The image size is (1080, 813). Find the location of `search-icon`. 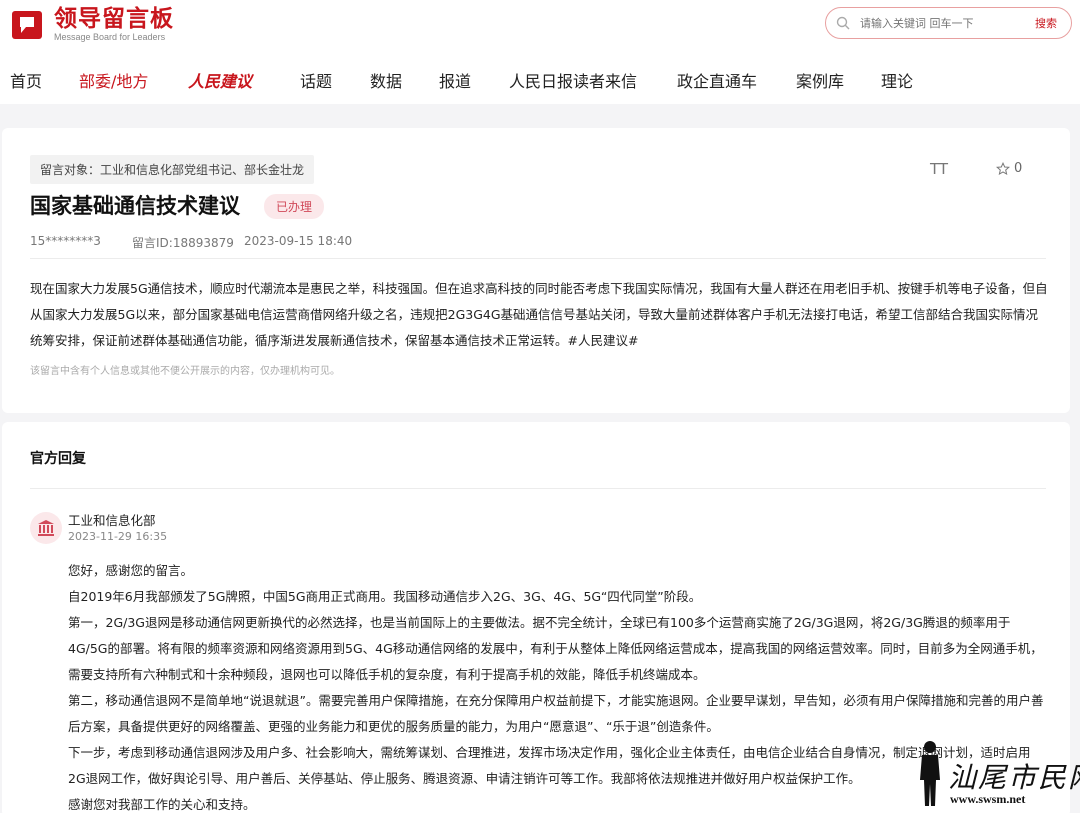

search-icon is located at coordinates (843, 23).